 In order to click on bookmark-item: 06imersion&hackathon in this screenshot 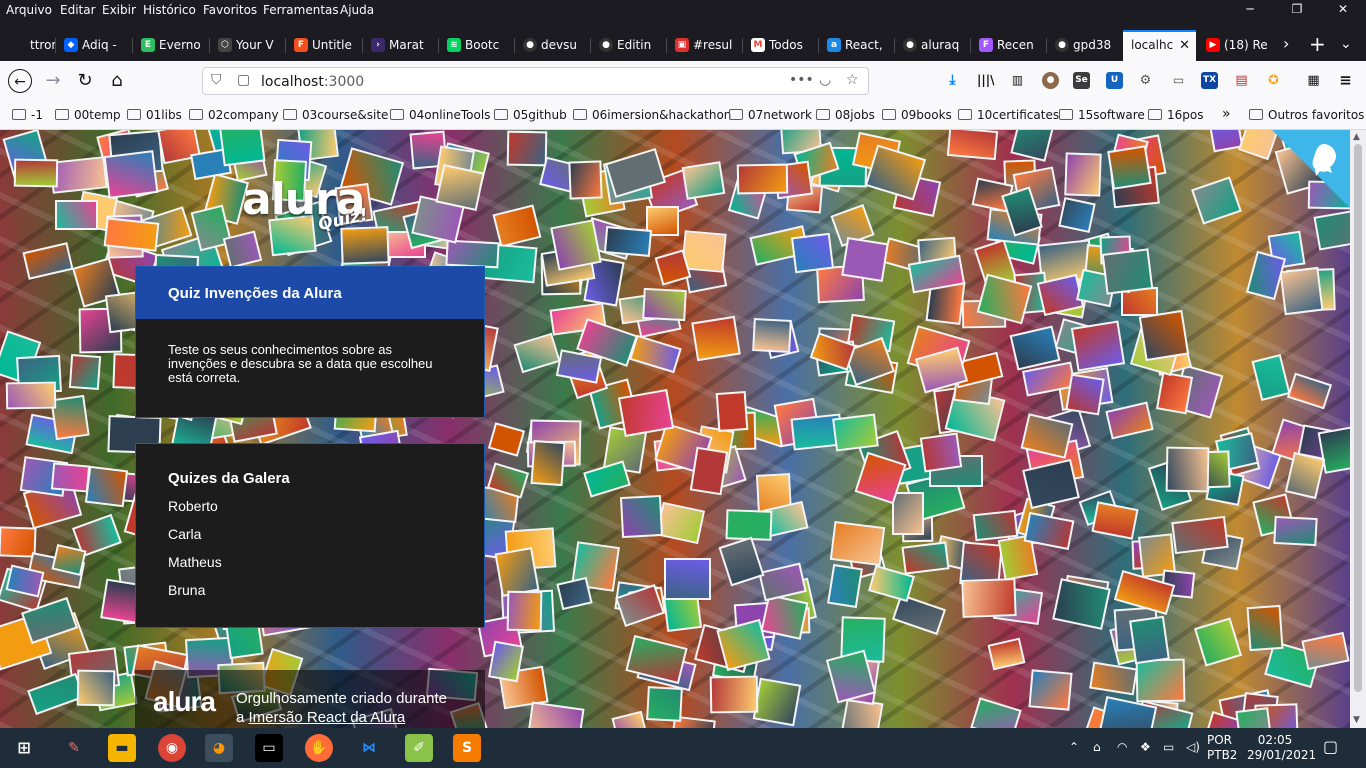, I will do `click(652, 115)`.